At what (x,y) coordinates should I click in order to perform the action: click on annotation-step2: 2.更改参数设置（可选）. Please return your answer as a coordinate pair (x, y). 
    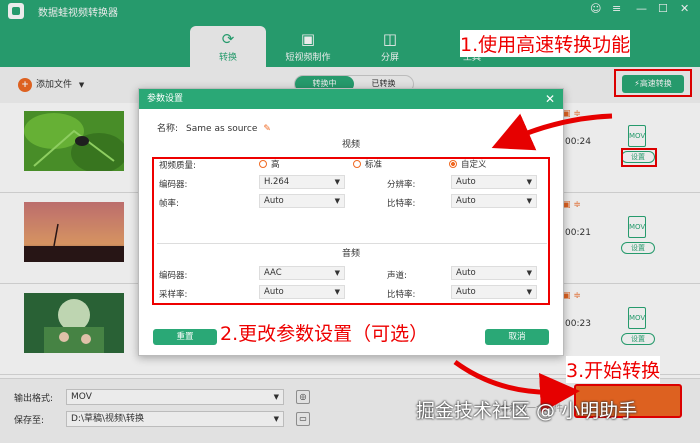
    Looking at the image, I should click on (324, 332).